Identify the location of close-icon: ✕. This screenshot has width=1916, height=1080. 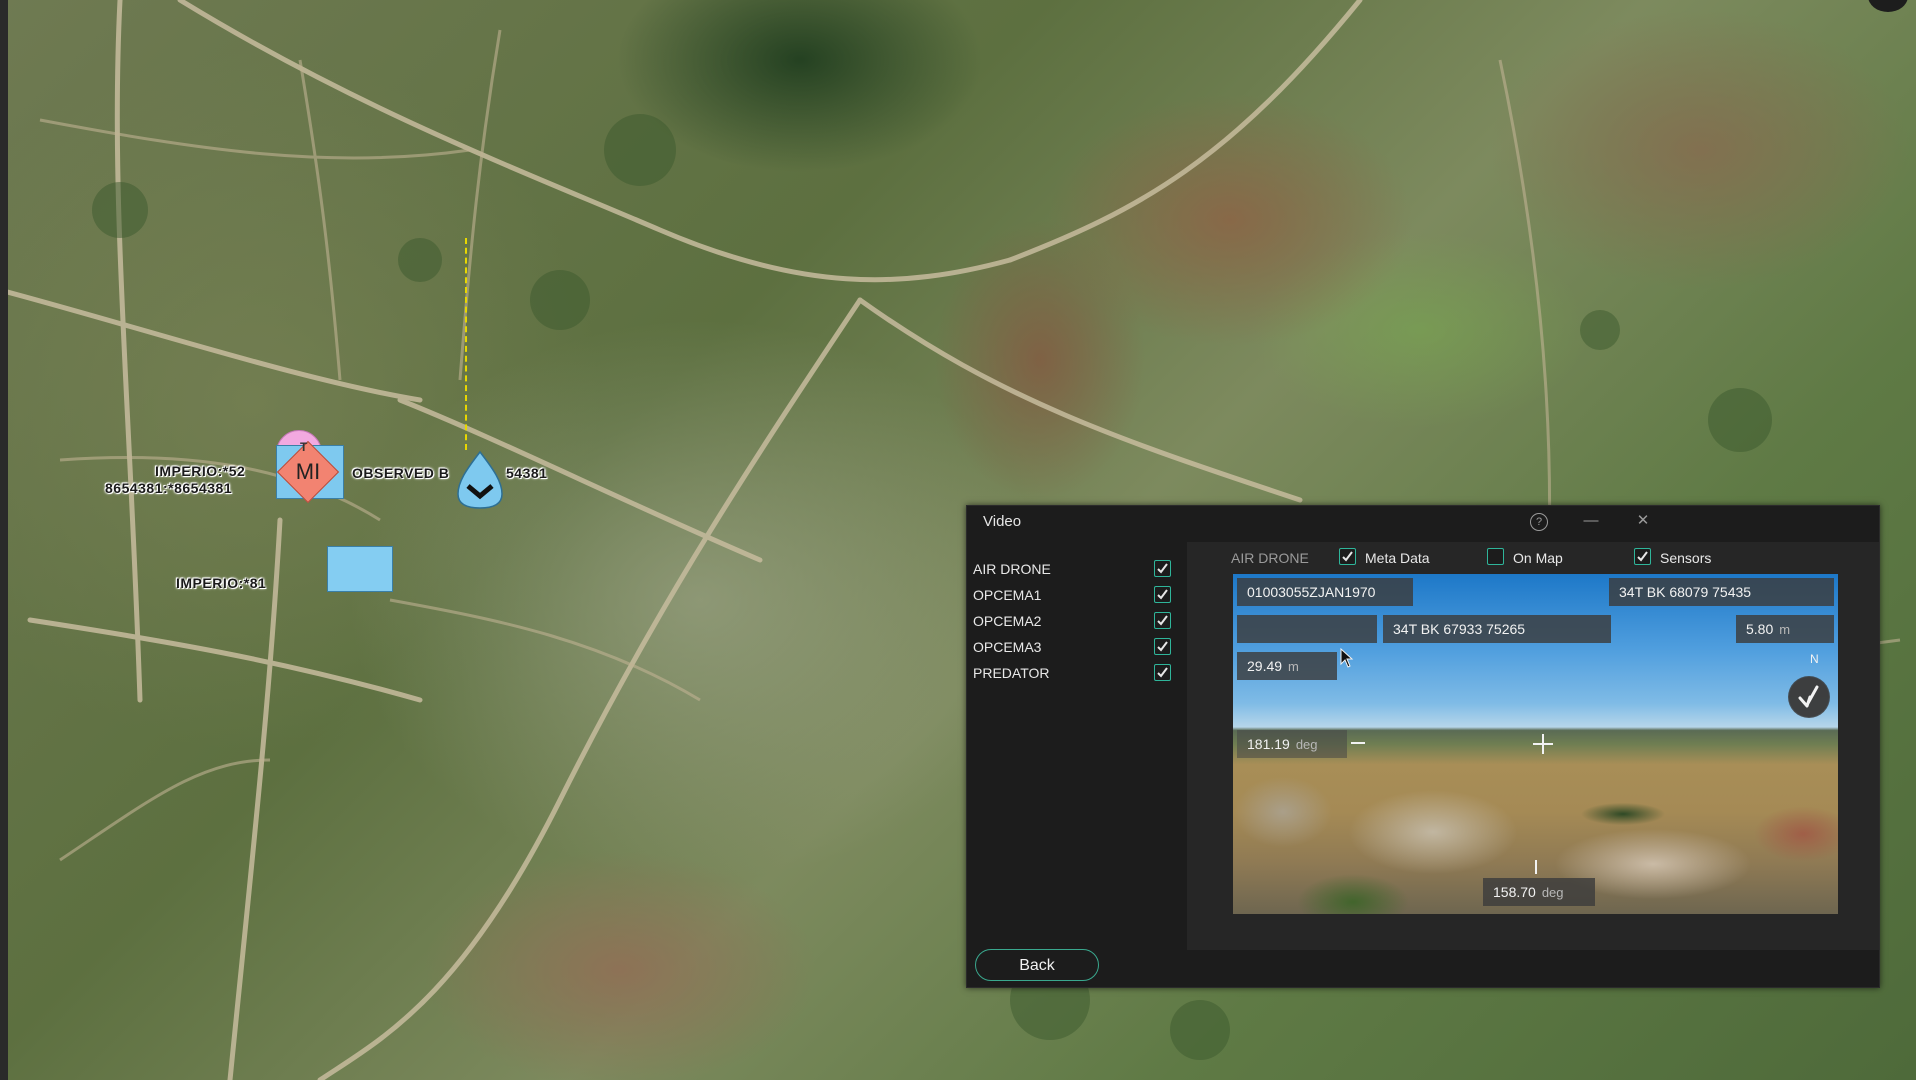
(1643, 521).